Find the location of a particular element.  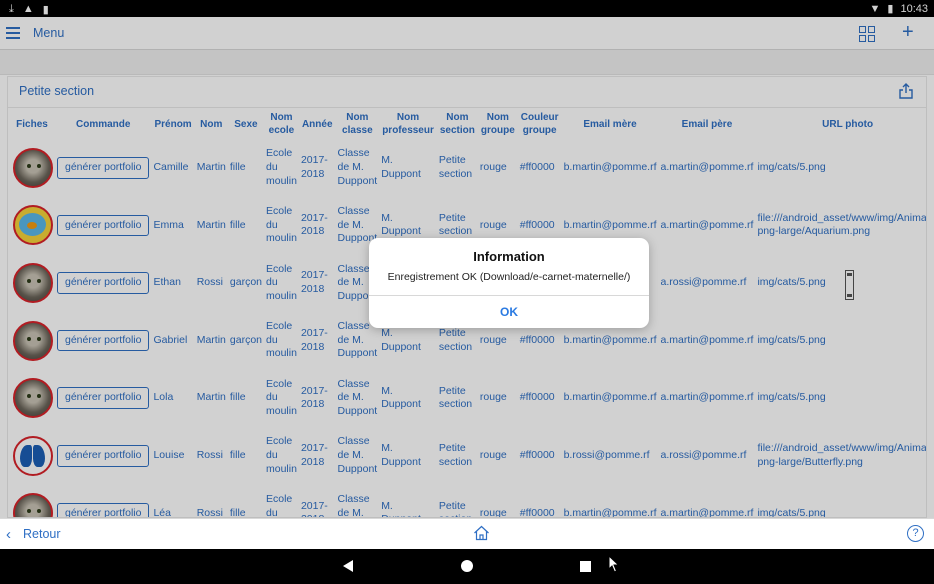

home-icon is located at coordinates (481, 533).